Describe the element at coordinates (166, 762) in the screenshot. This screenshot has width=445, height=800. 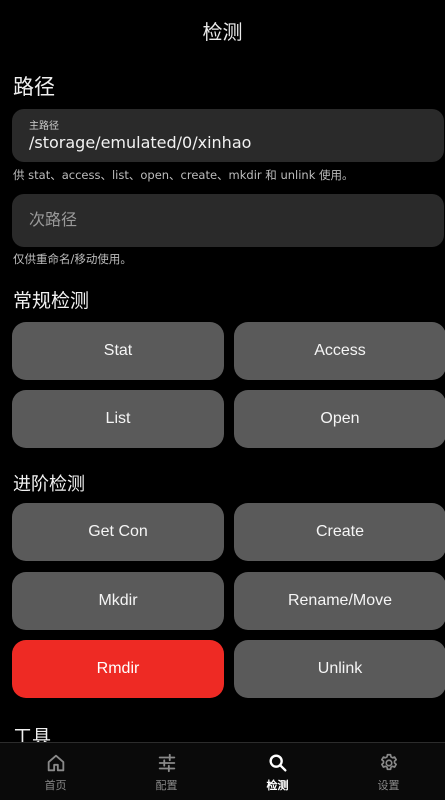
I see `sliders-icon` at that location.